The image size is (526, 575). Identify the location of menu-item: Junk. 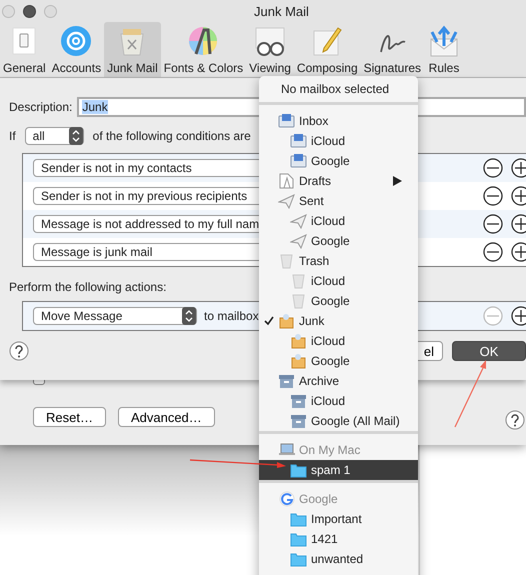
(338, 321).